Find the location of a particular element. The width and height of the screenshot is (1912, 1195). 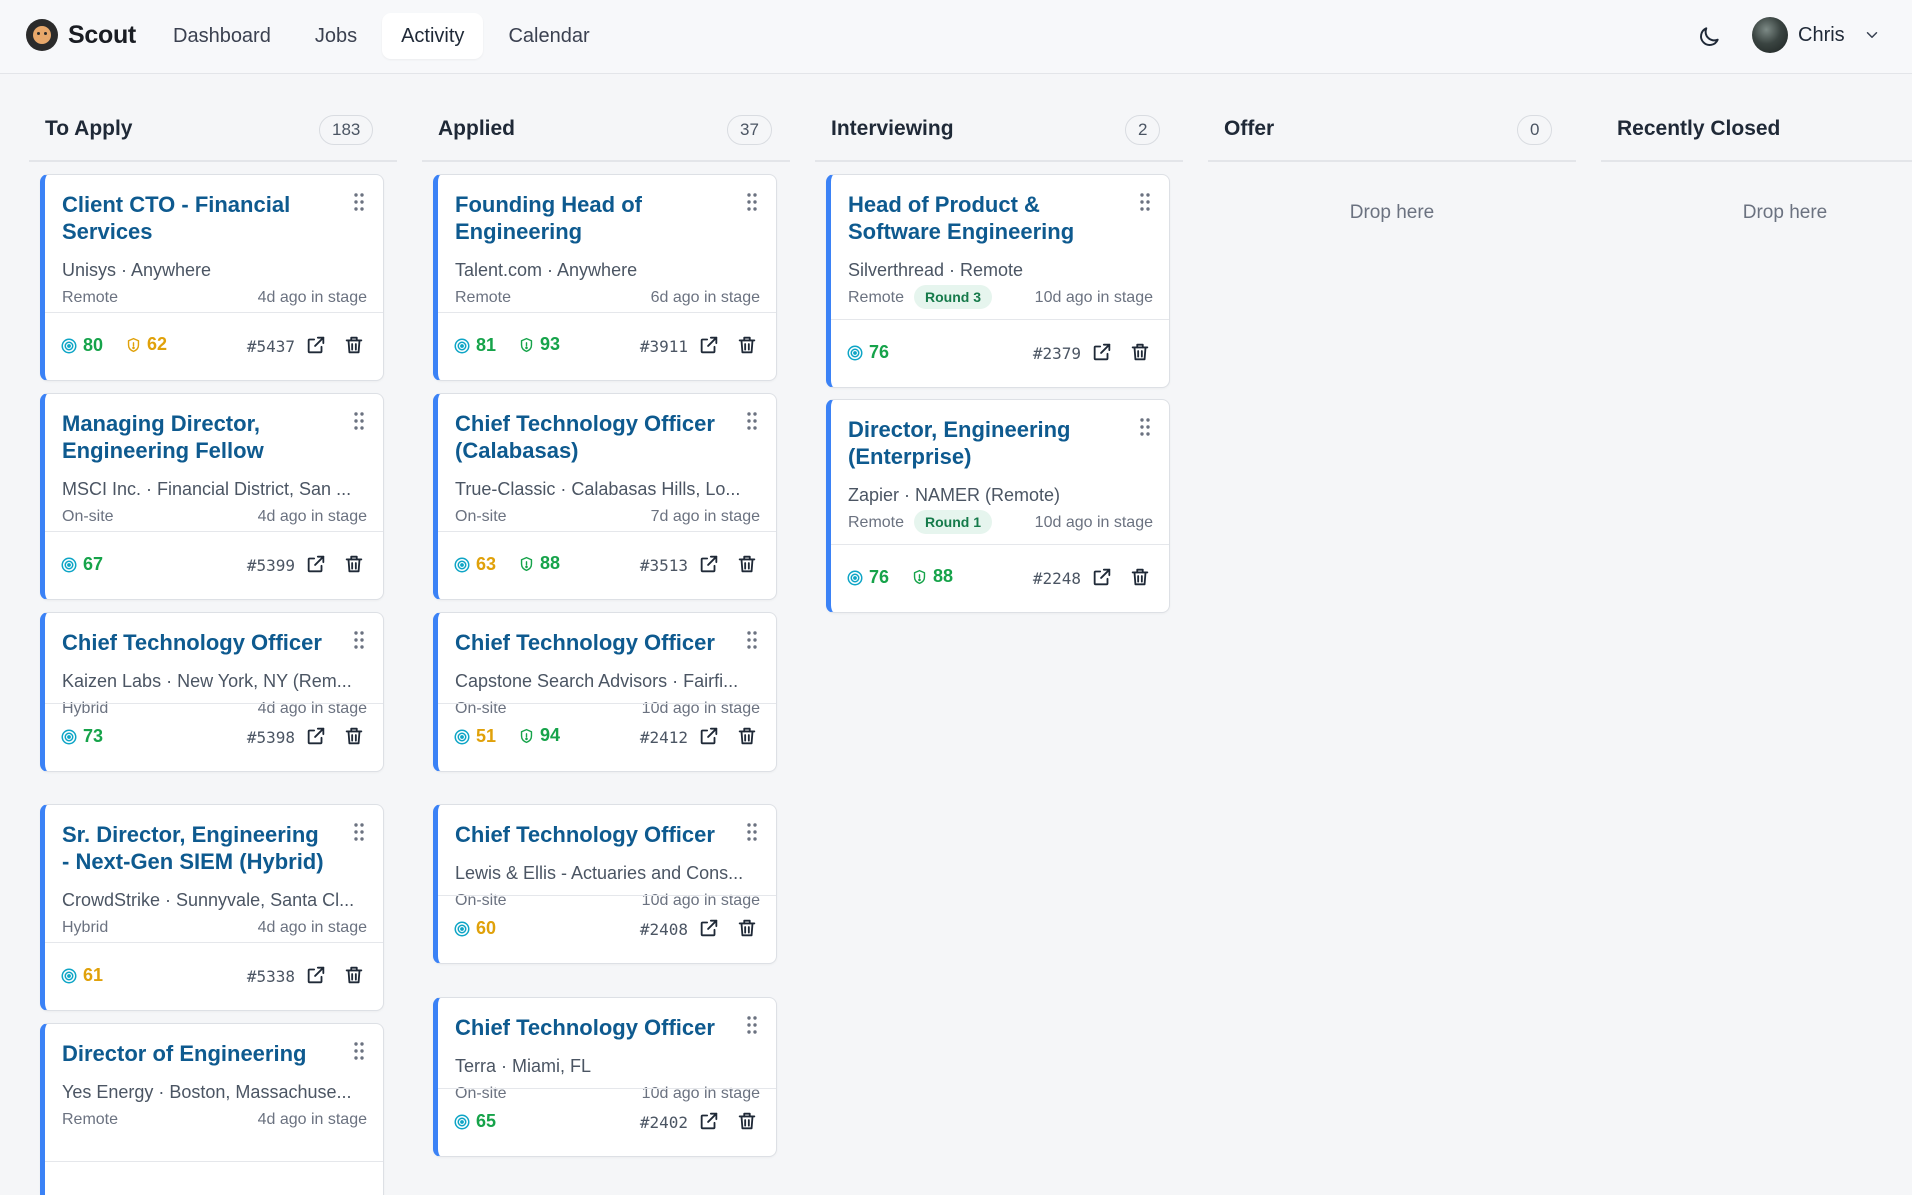

stage-age: 4d ago in stage is located at coordinates (312, 1119).